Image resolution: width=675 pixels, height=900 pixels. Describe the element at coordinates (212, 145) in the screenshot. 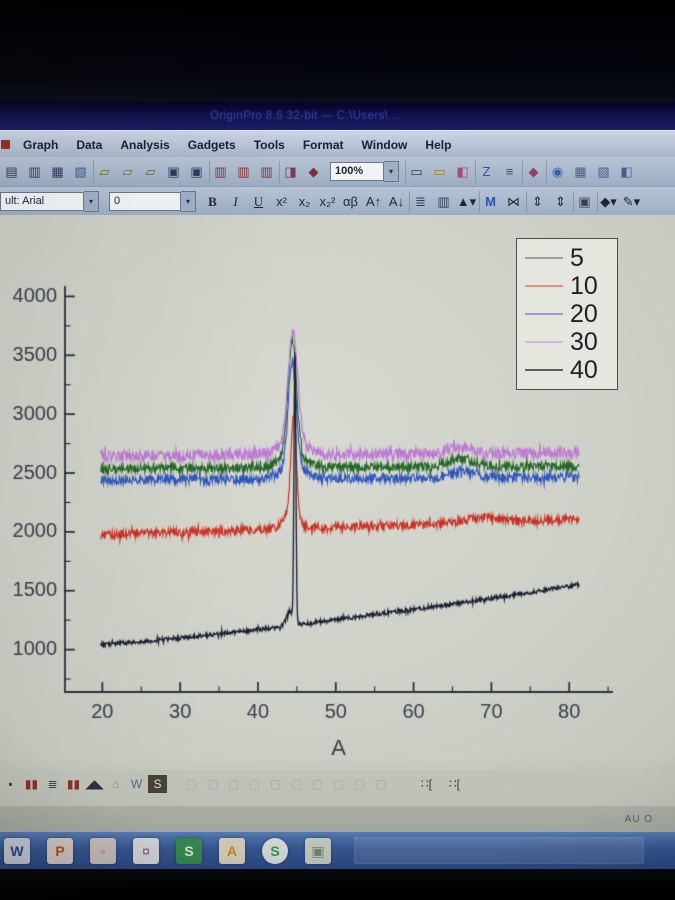

I see `menu-item-gadgets: Gadgets` at that location.